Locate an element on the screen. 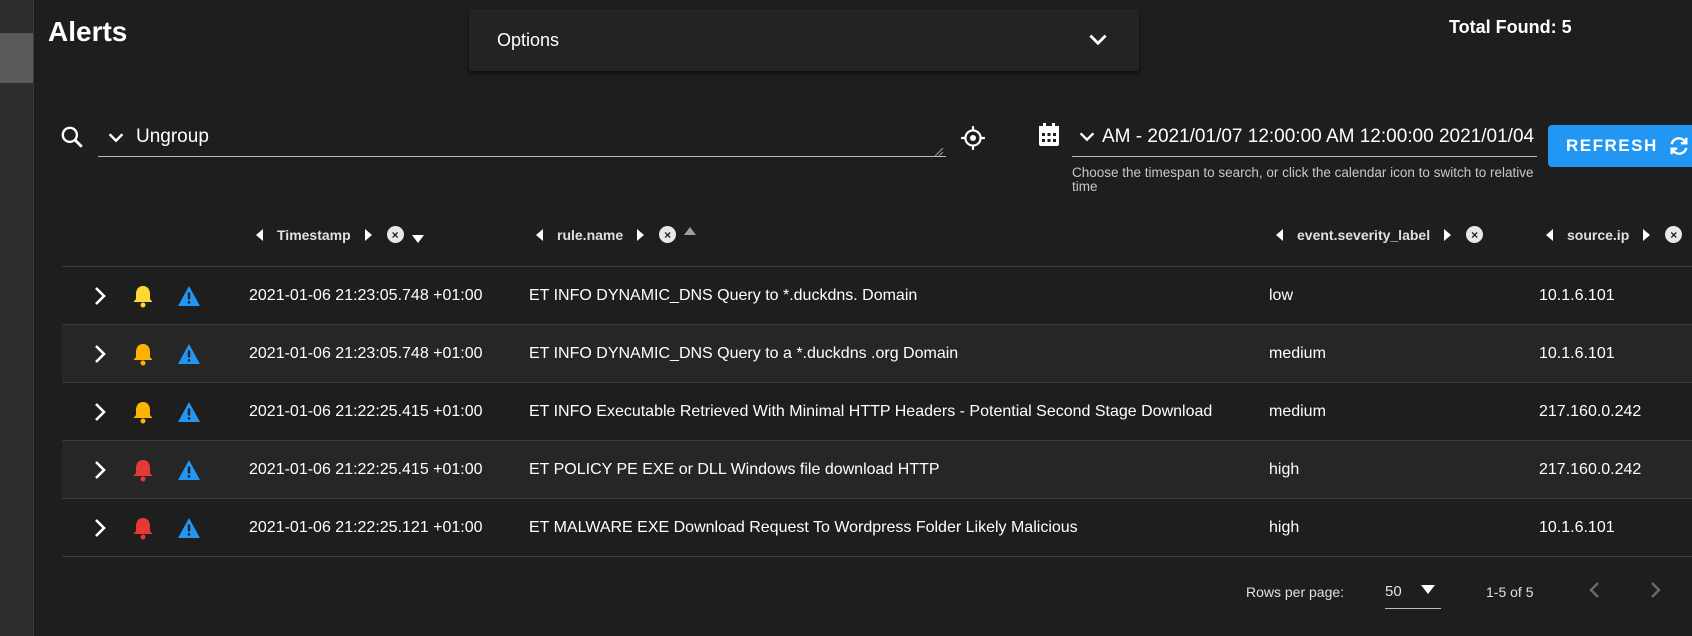  crosshair-icon is located at coordinates (973, 138).